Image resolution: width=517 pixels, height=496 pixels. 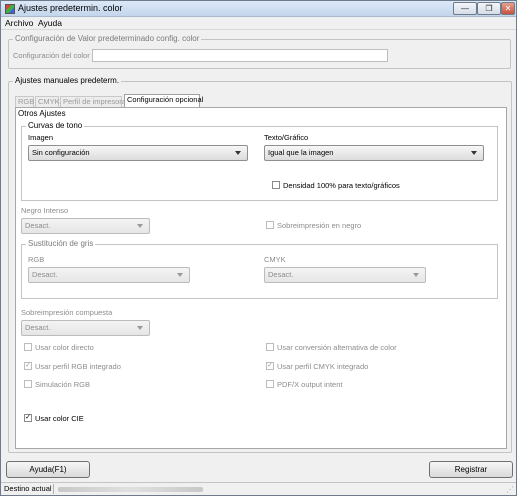 What do you see at coordinates (41, 137) in the screenshot?
I see `imagen-label: Imagen` at bounding box center [41, 137].